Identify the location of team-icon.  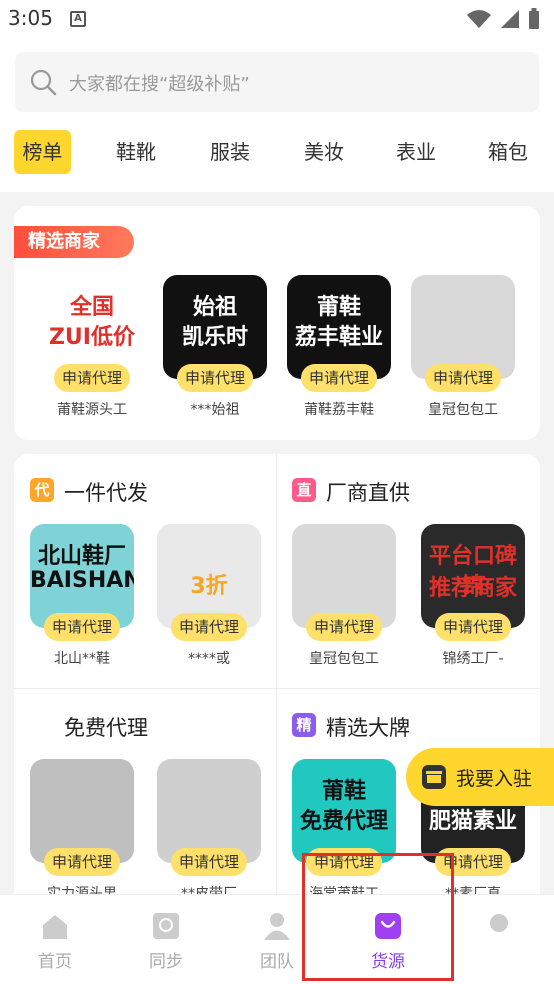
(277, 926).